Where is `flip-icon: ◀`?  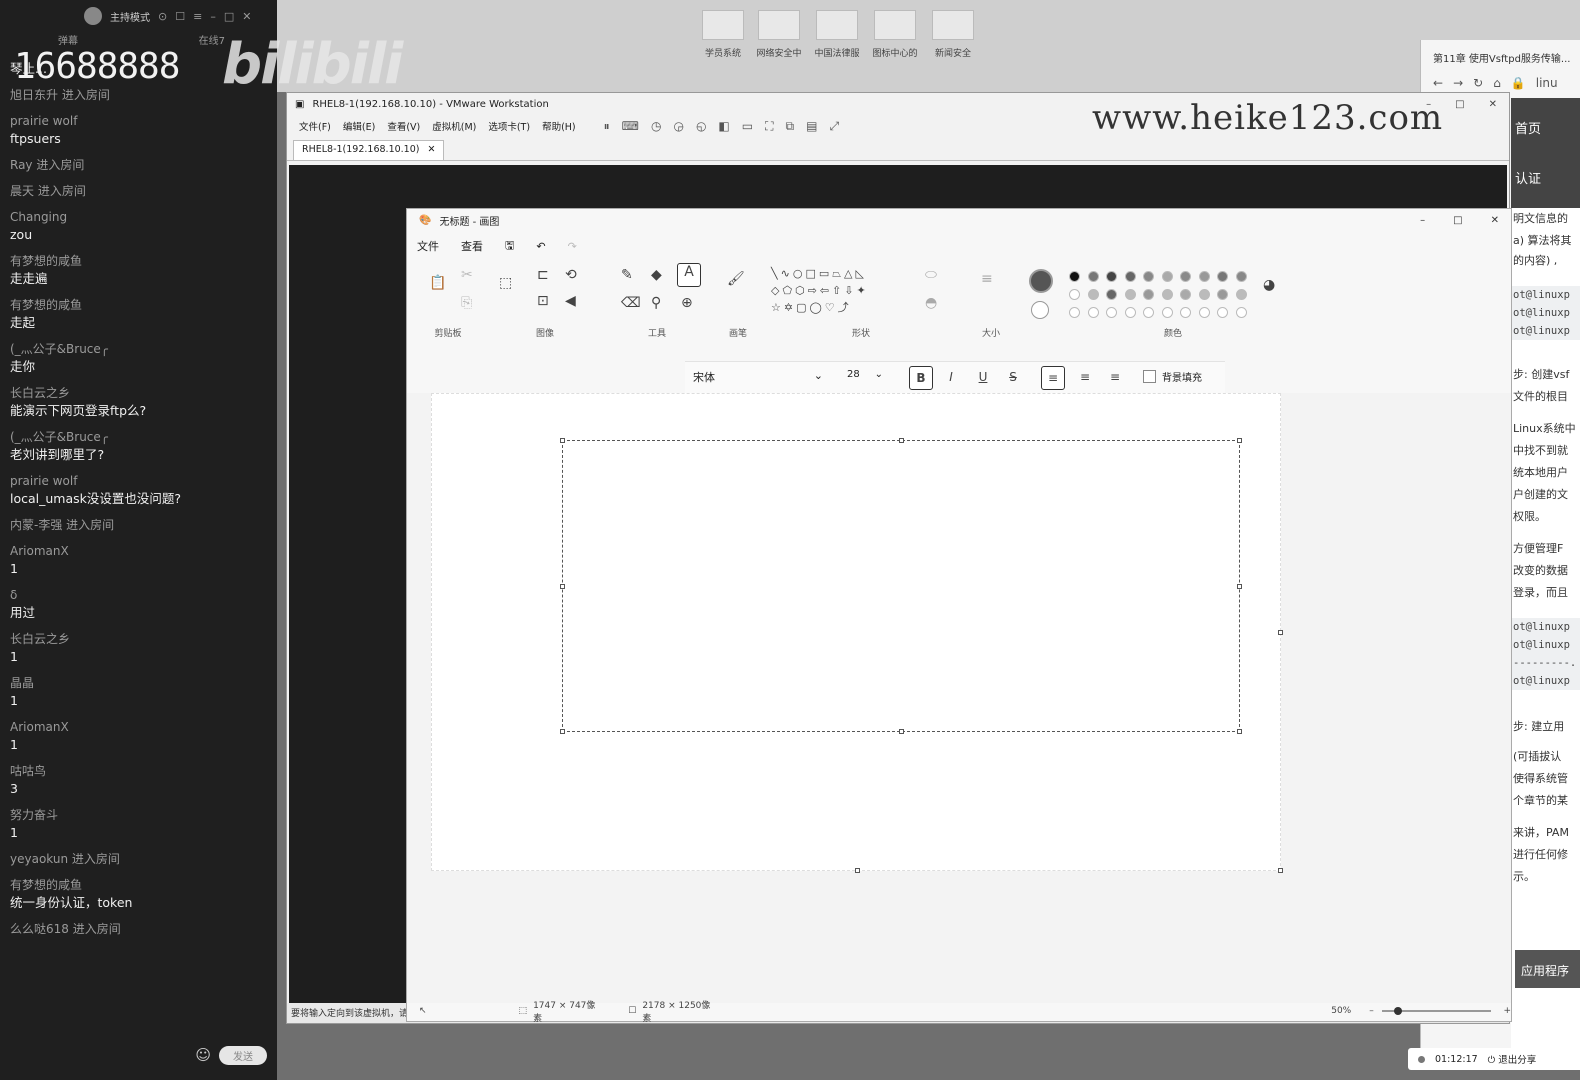 flip-icon: ◀ is located at coordinates (570, 301).